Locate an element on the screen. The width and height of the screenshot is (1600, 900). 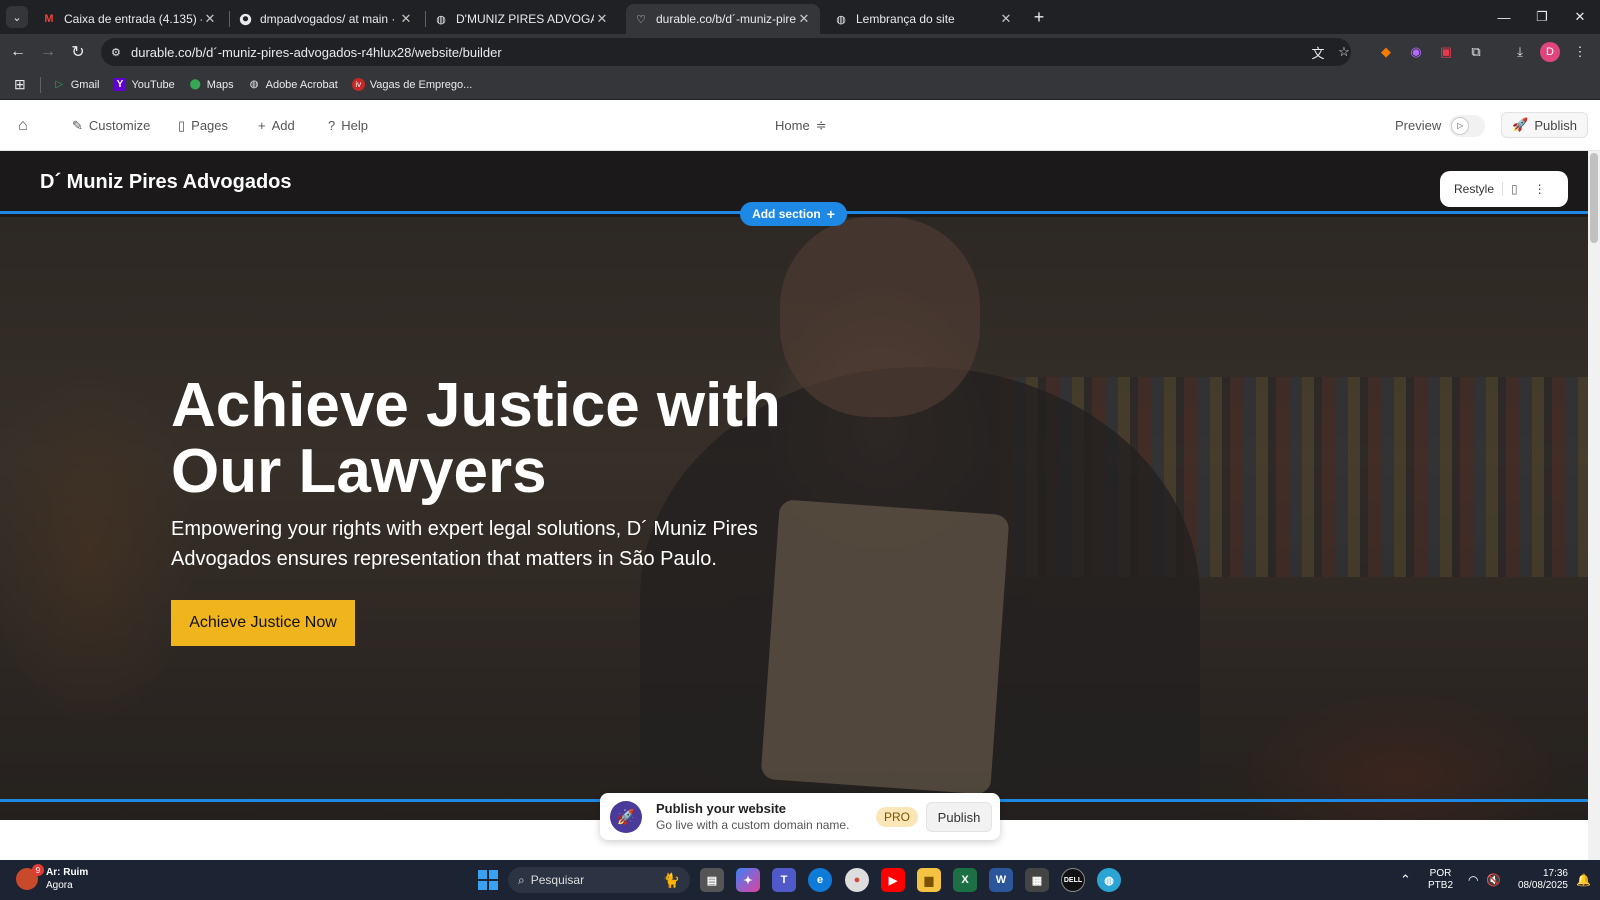
tab-durable-builder: ♡ durable.co/b/d´-muniz-pires-ad ✕ is located at coordinates (723, 19).